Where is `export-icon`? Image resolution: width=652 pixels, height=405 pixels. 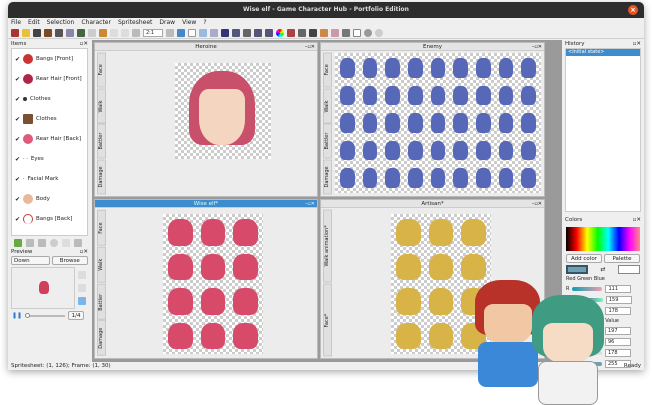 export-icon is located at coordinates (70, 32).